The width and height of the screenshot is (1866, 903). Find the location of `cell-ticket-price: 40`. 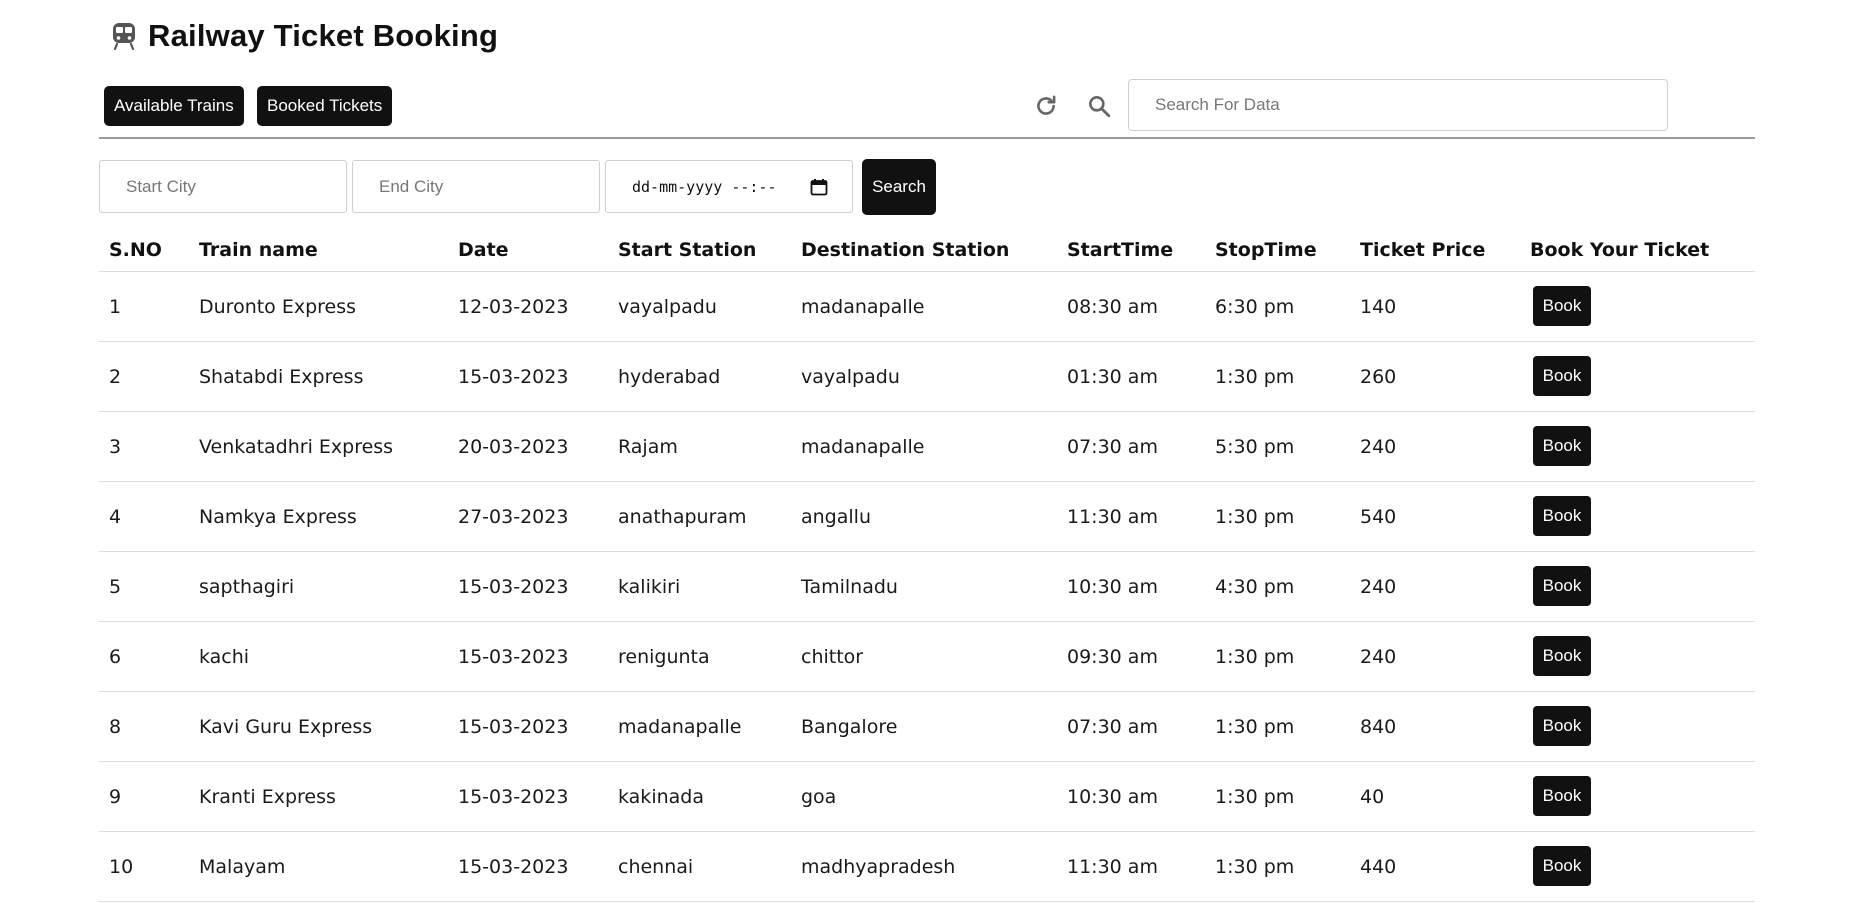

cell-ticket-price: 40 is located at coordinates (1372, 797).